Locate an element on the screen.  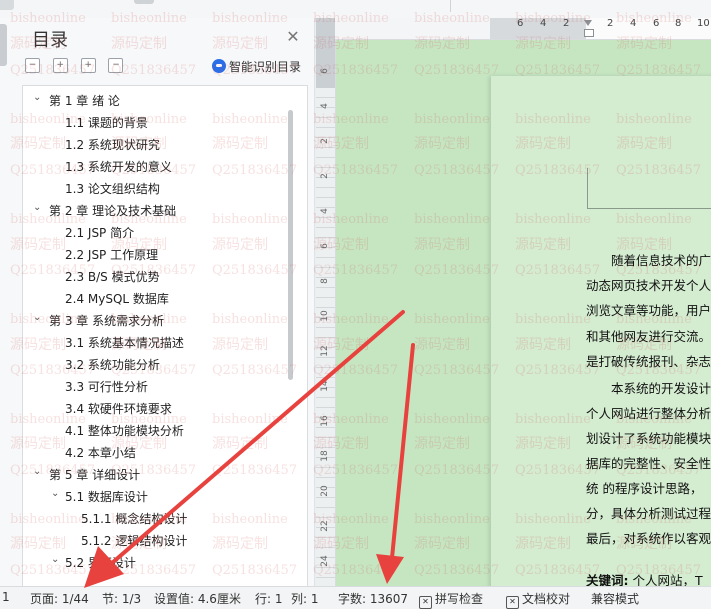
toc-item: 2.4 MySQL 数据库 is located at coordinates (158, 299).